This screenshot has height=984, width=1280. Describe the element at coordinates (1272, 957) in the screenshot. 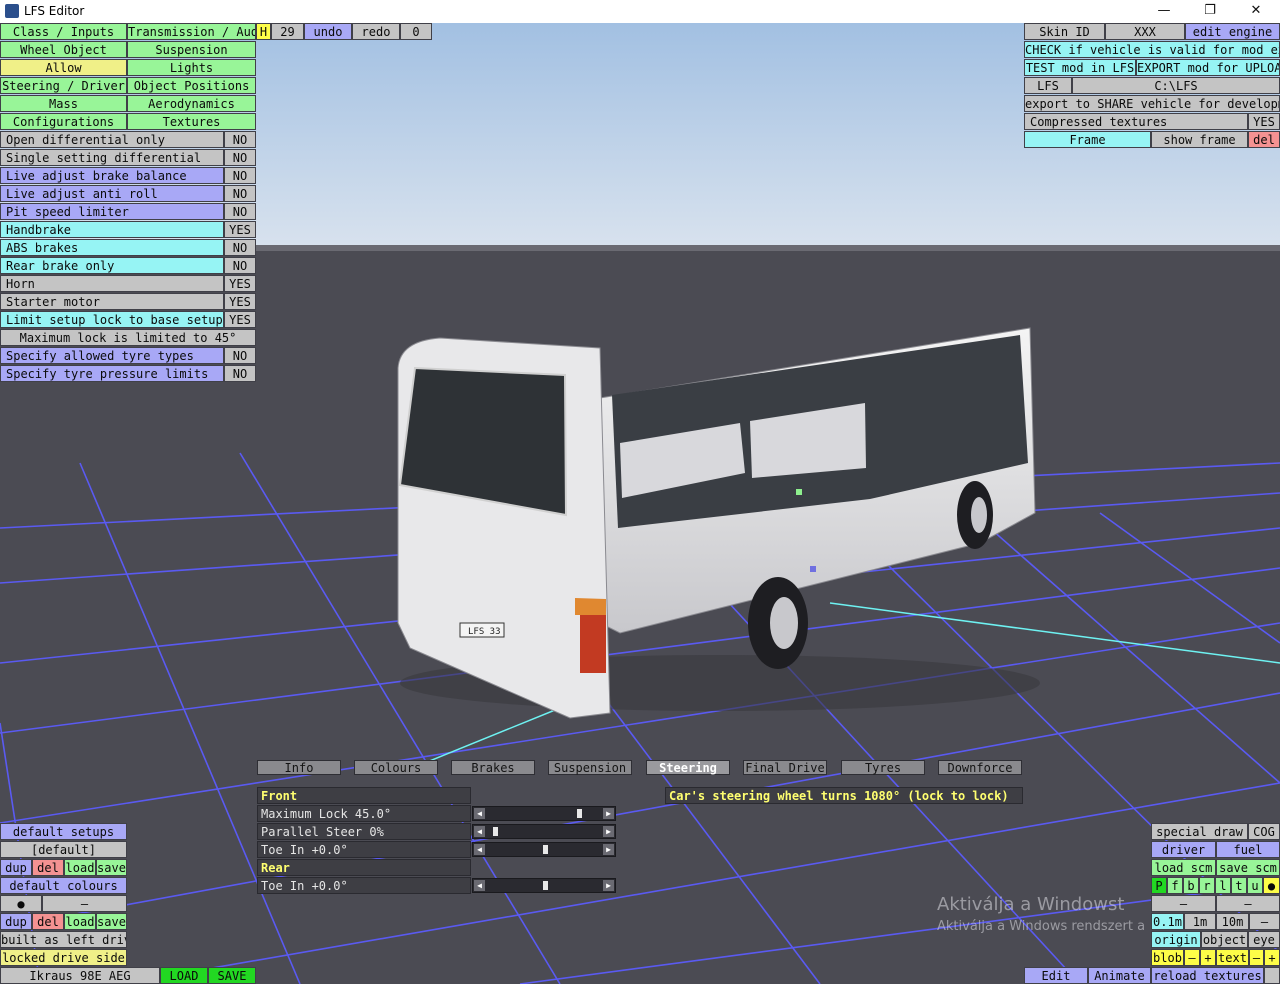

I see `text-plus-button: +` at that location.